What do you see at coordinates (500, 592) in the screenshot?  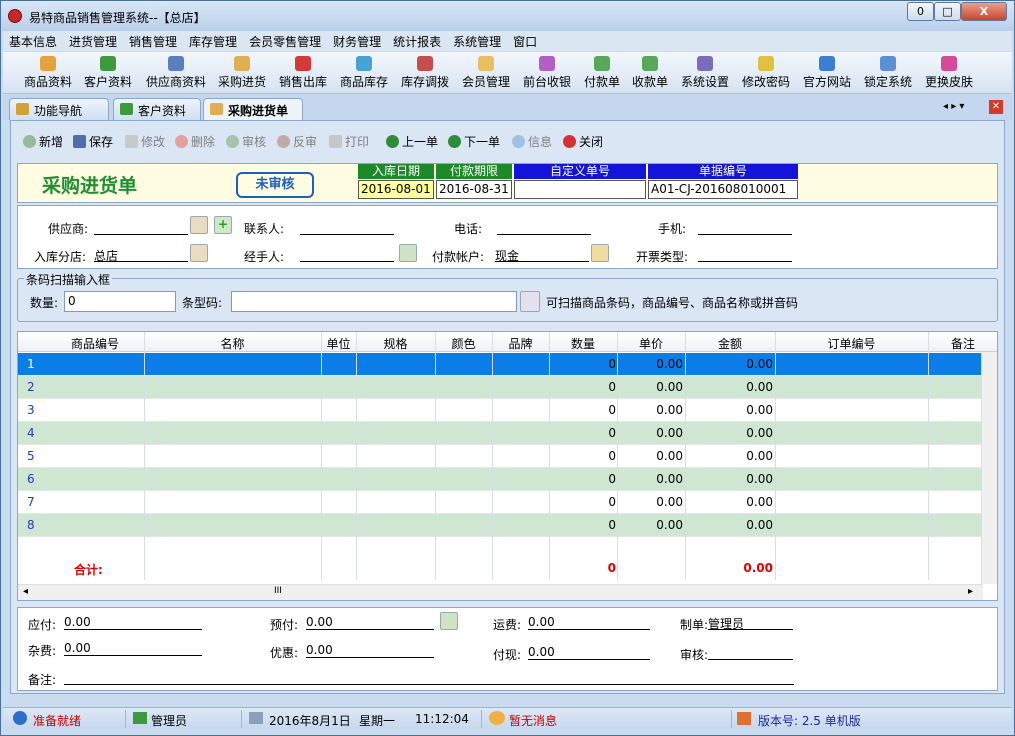 I see `horizontal-scrollbar: ◂ III ▸` at bounding box center [500, 592].